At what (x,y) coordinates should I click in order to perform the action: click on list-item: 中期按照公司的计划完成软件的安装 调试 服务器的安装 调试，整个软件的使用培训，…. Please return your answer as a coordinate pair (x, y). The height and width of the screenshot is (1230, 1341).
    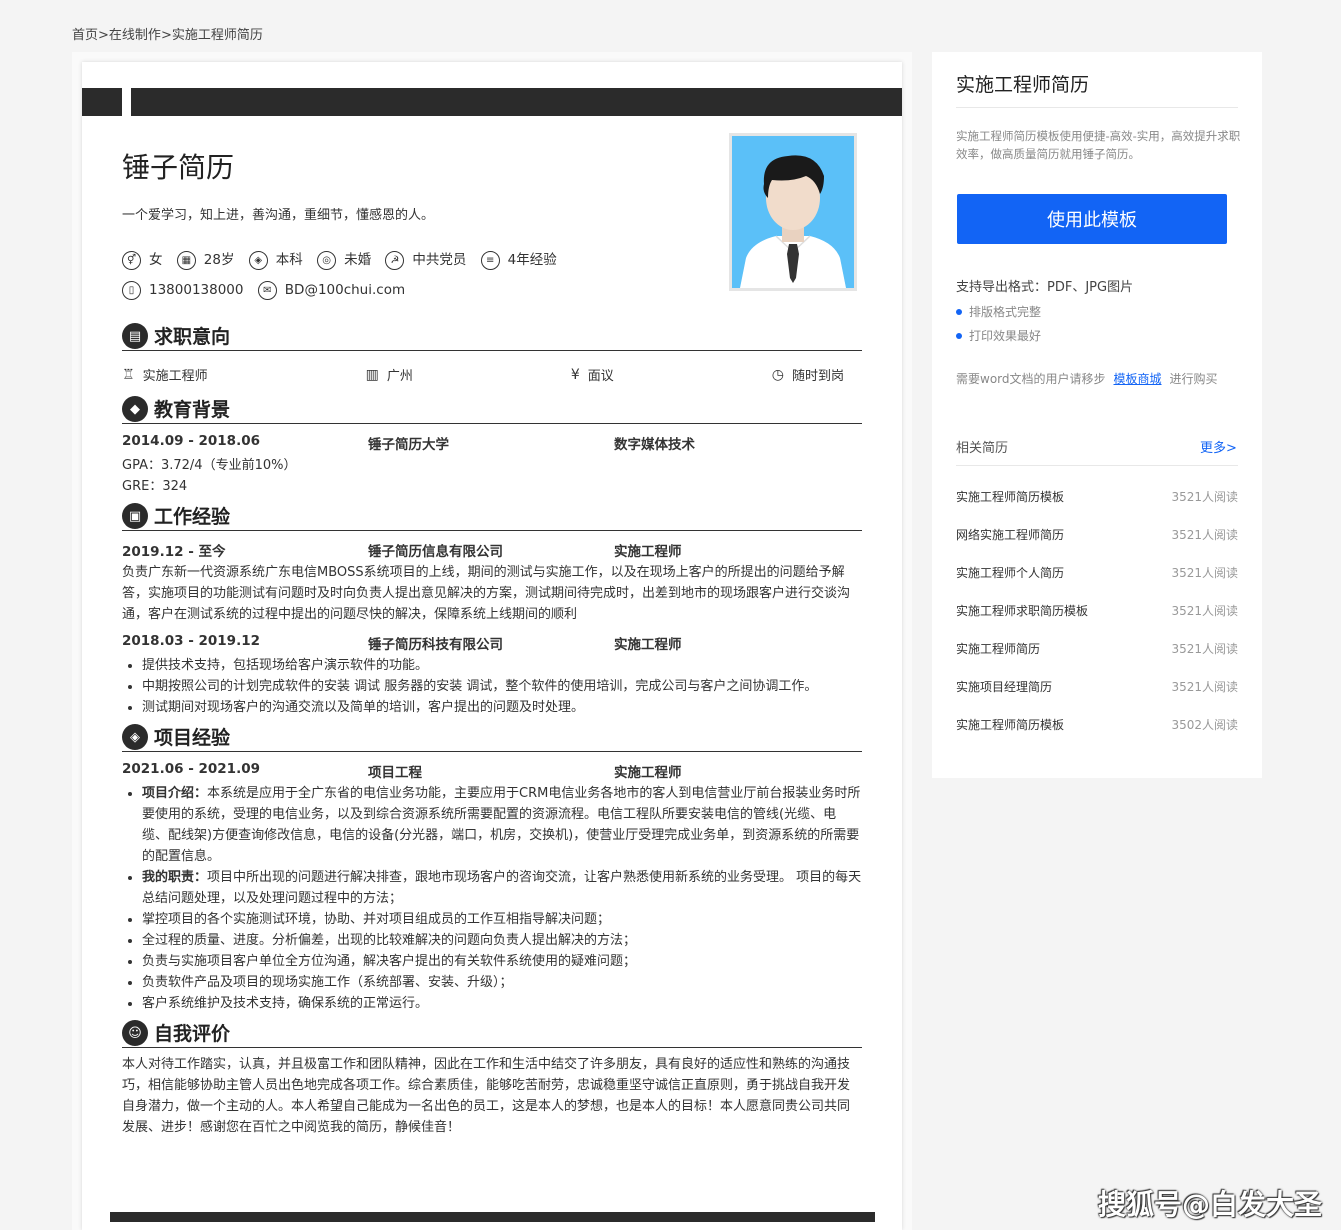
    Looking at the image, I should click on (502, 686).